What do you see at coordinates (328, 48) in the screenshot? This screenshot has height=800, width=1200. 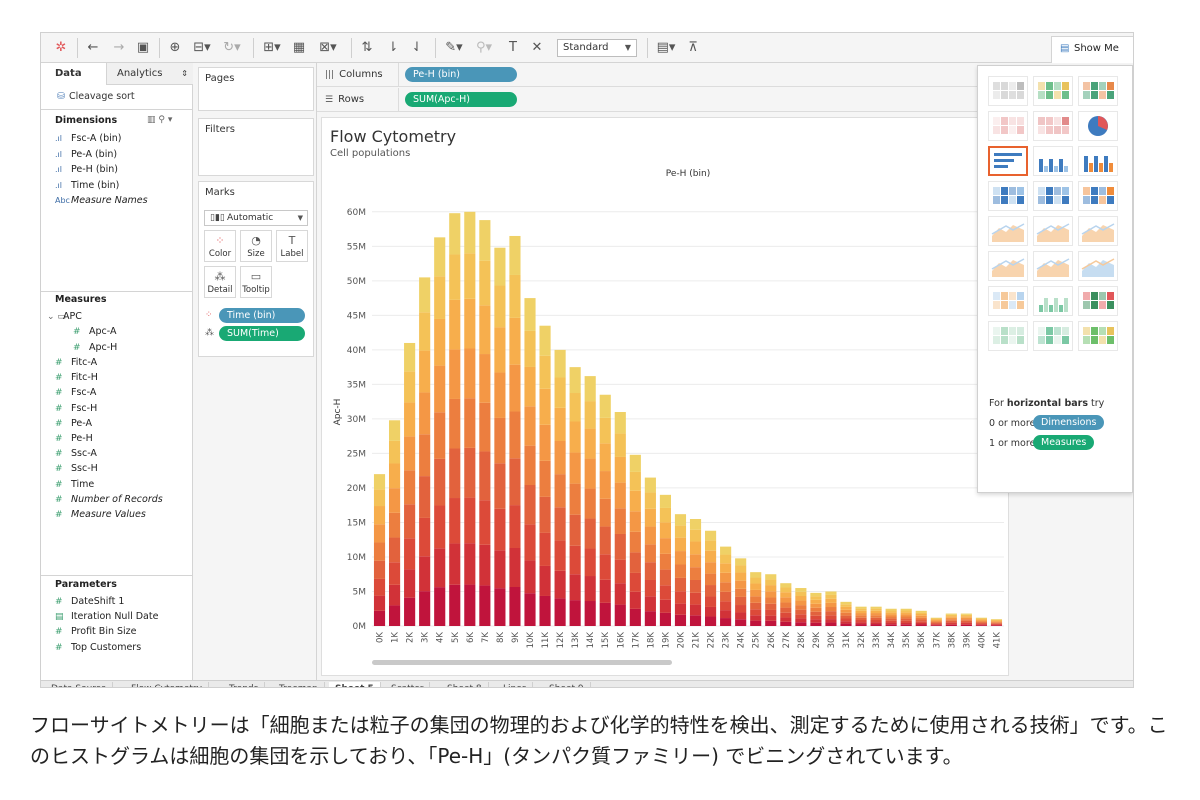 I see `clear-icon: ⊠▾` at bounding box center [328, 48].